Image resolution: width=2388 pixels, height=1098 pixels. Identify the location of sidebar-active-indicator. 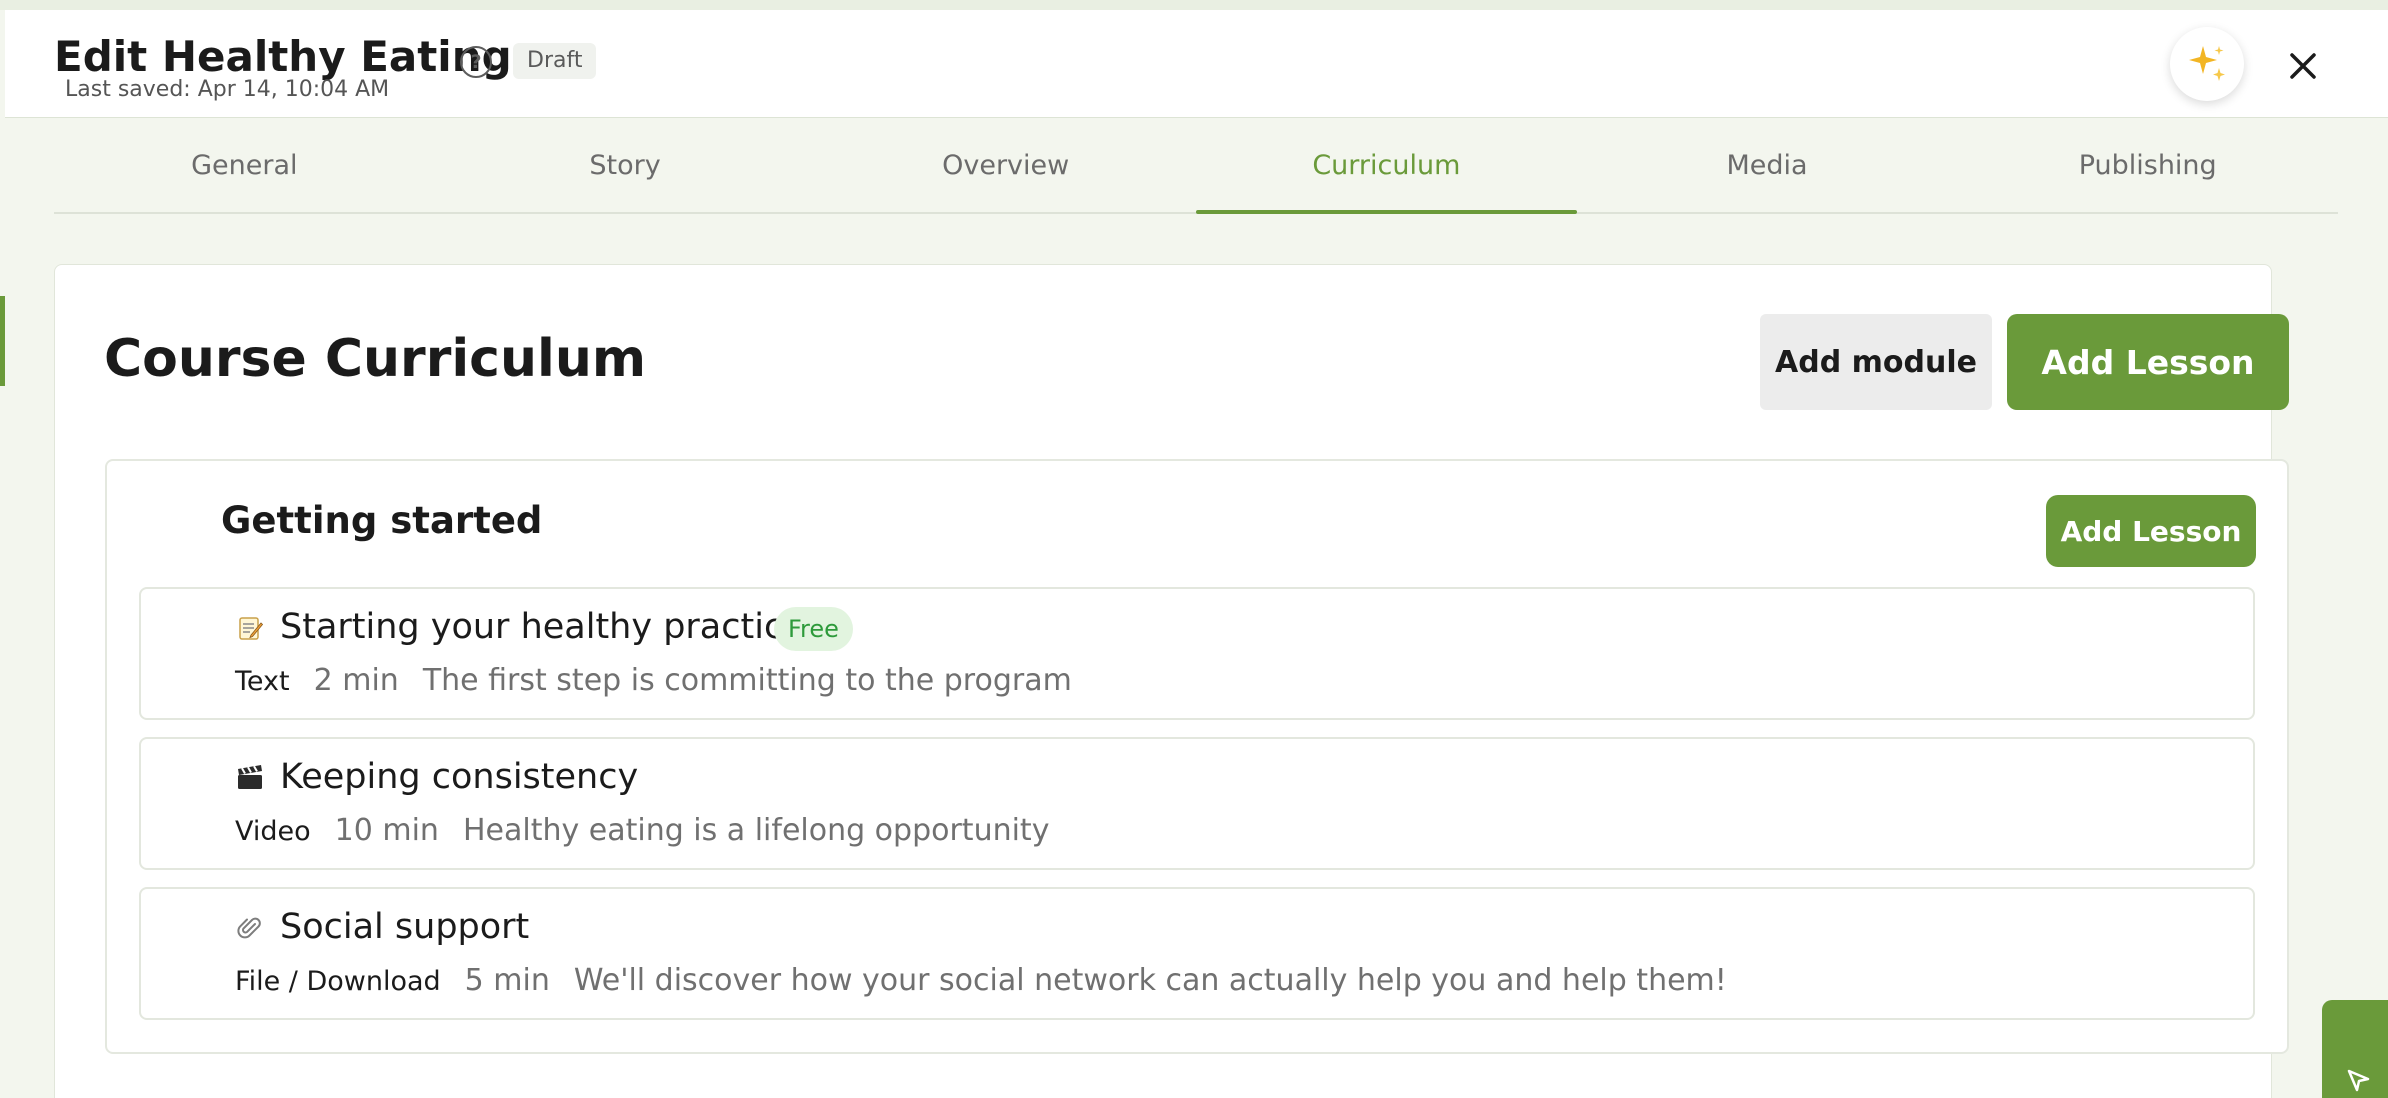
(2, 341).